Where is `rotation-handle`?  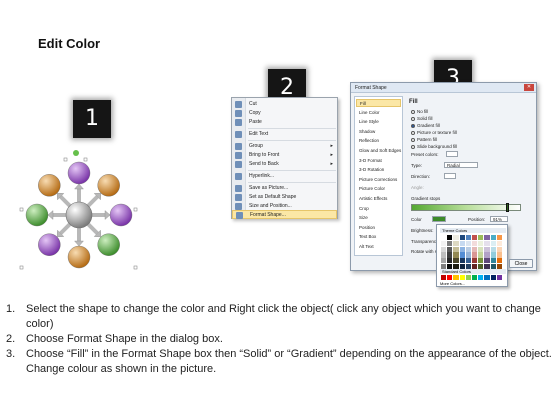
rotation-handle is located at coordinates (76, 153).